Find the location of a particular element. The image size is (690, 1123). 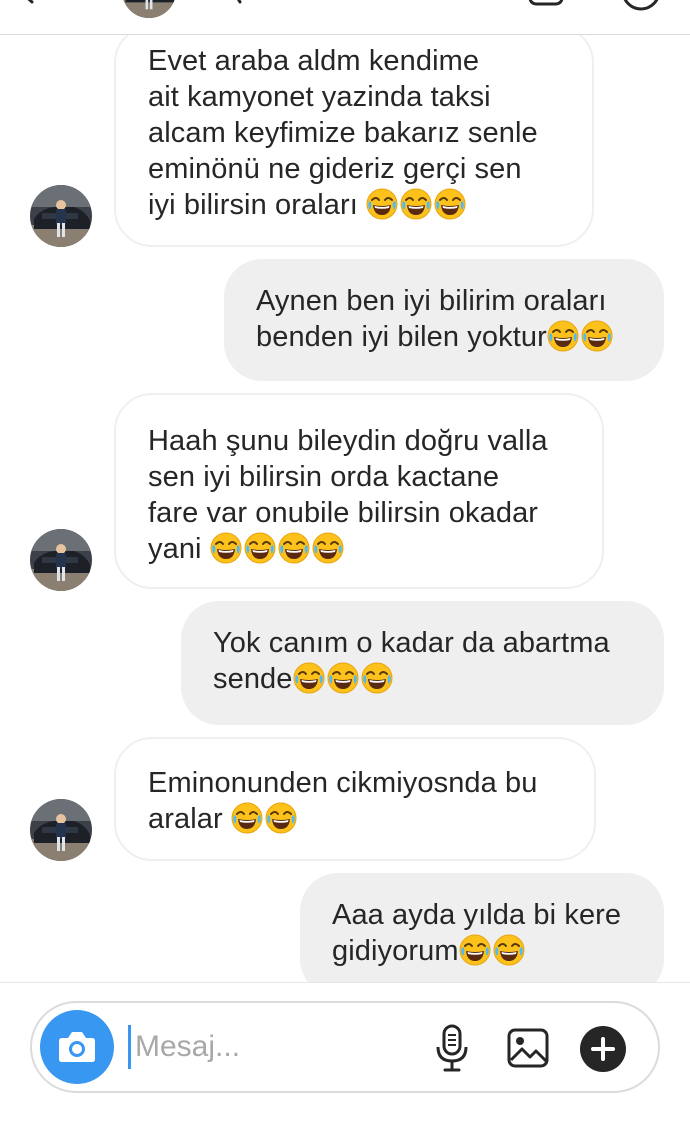

header-username-fragment is located at coordinates (250, 2).